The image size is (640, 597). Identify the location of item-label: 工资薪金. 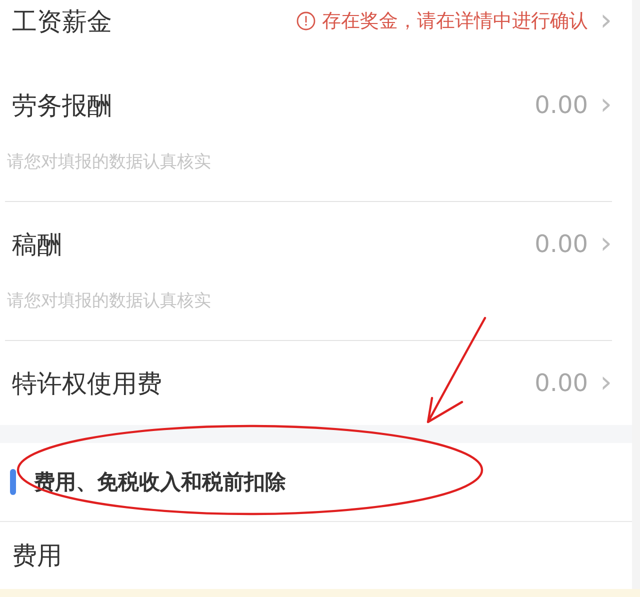
(62, 22).